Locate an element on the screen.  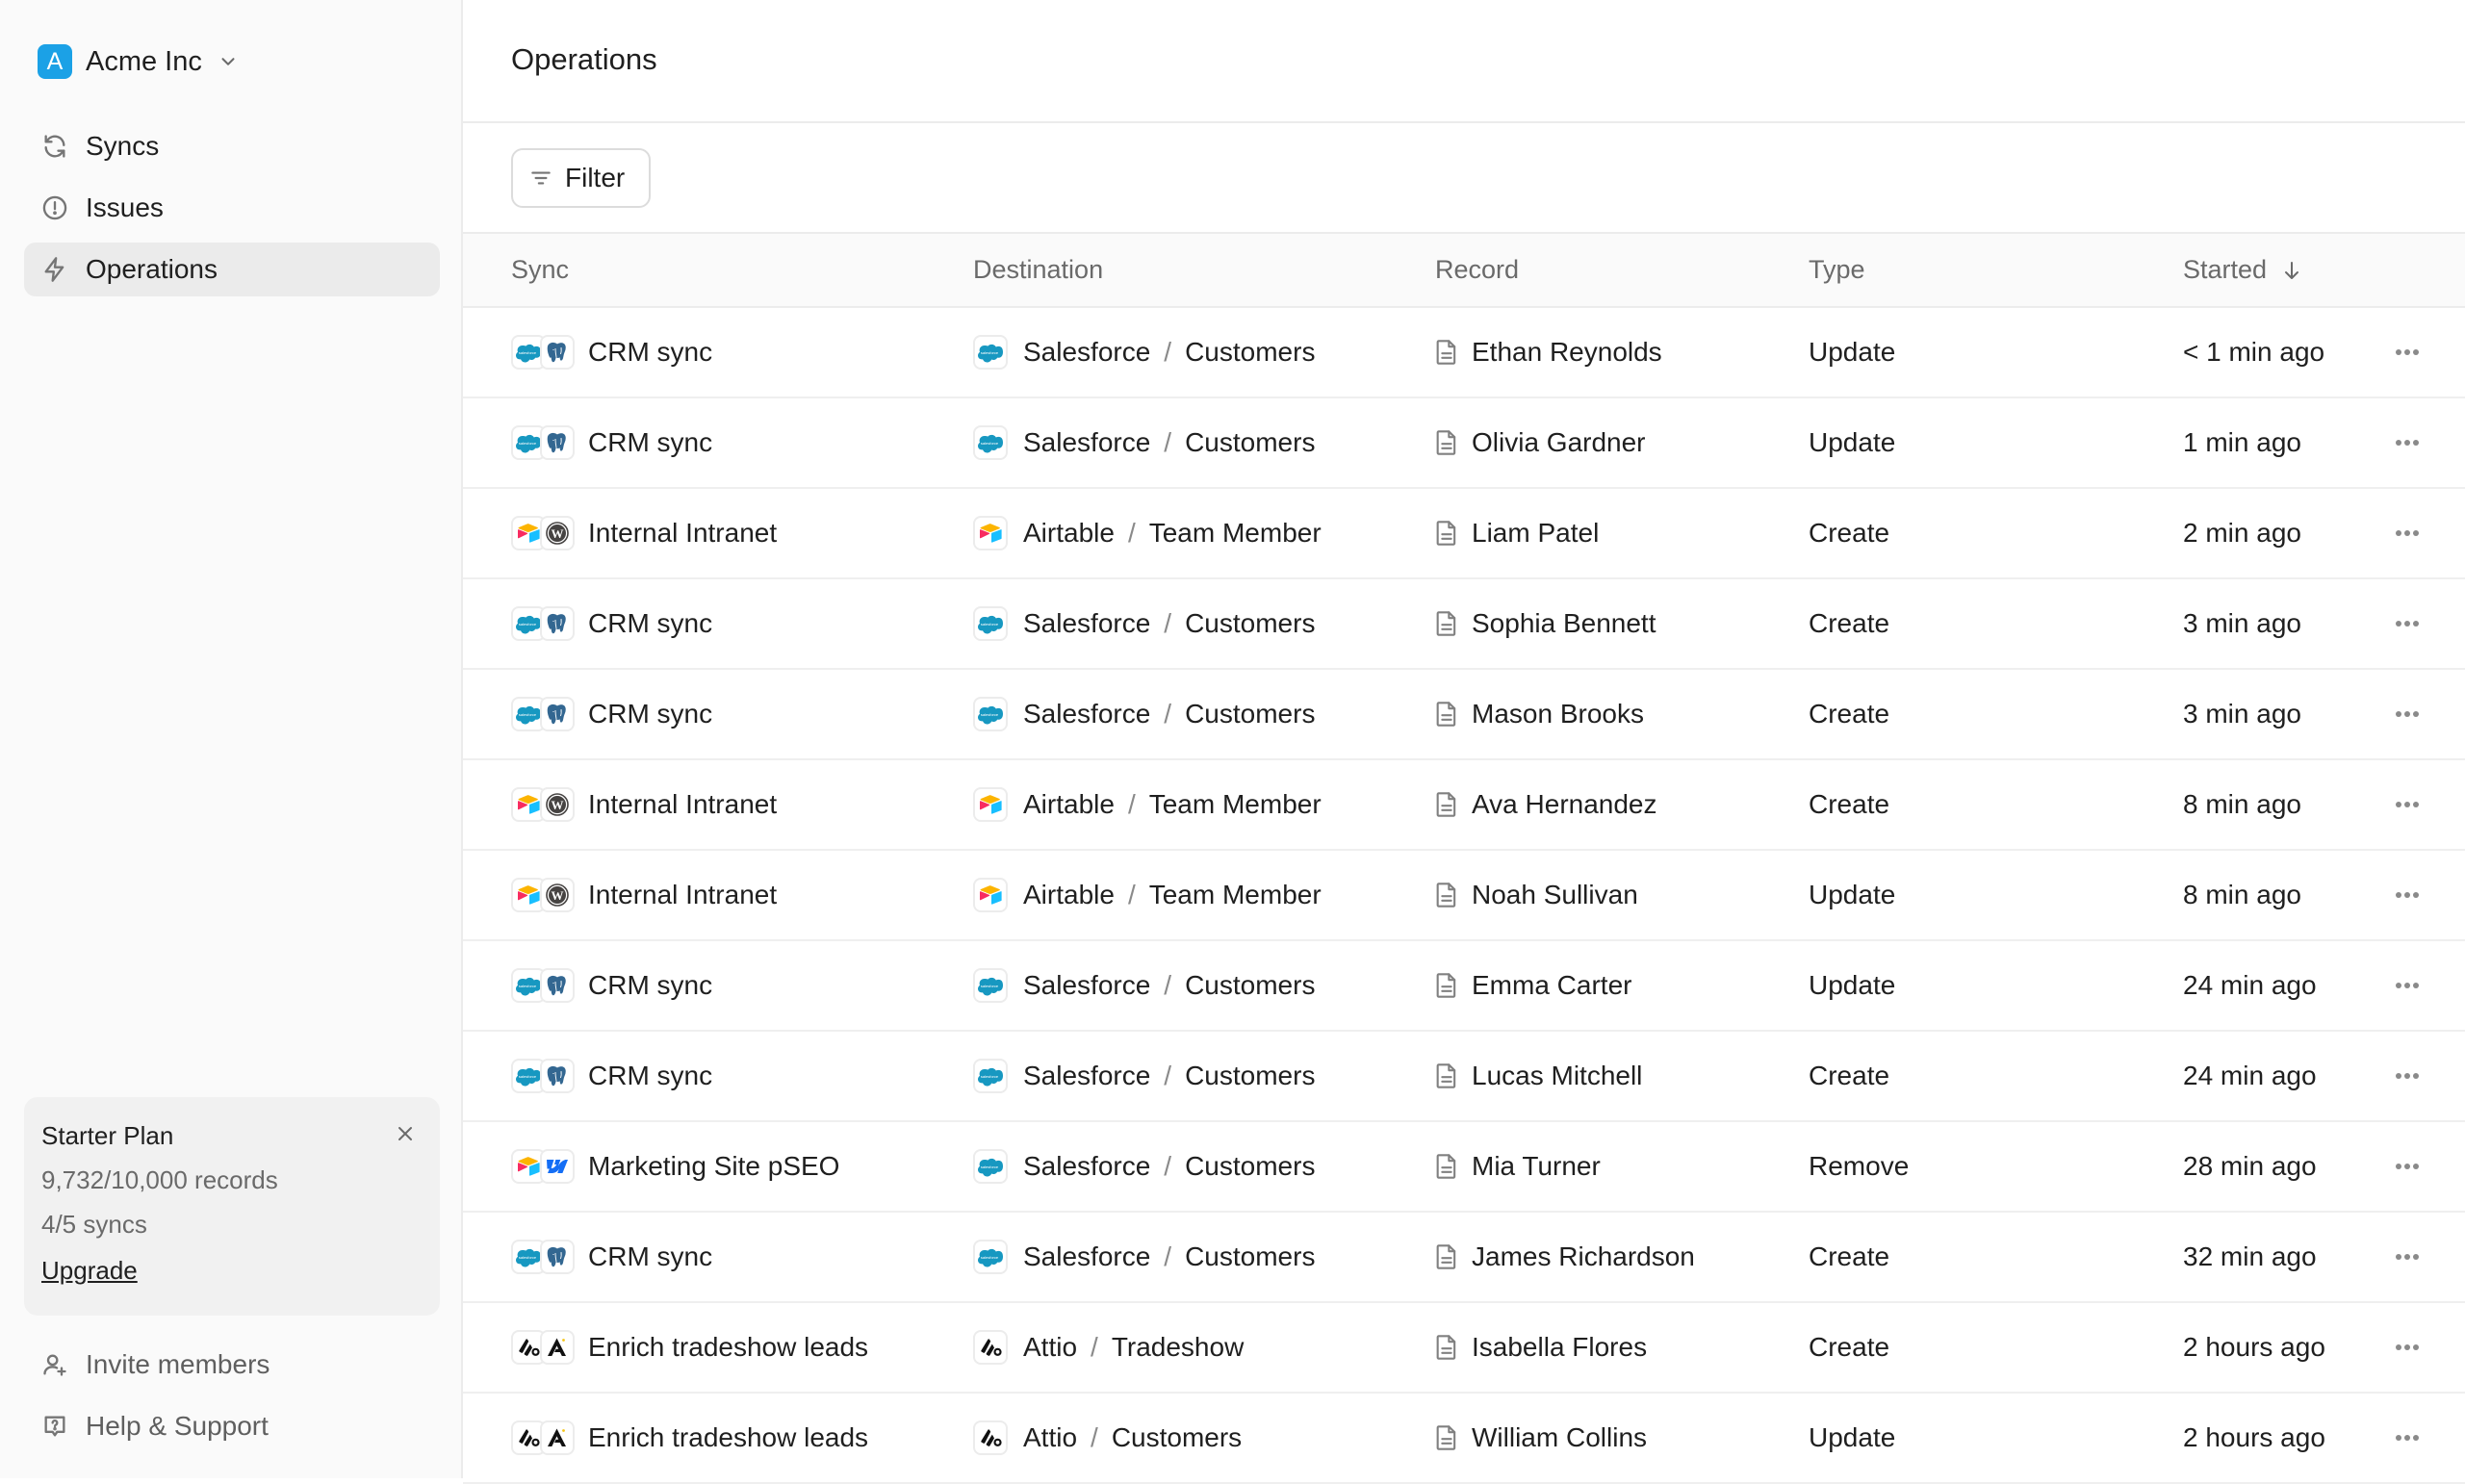
sync-name: CRM sync is located at coordinates (650, 1076).